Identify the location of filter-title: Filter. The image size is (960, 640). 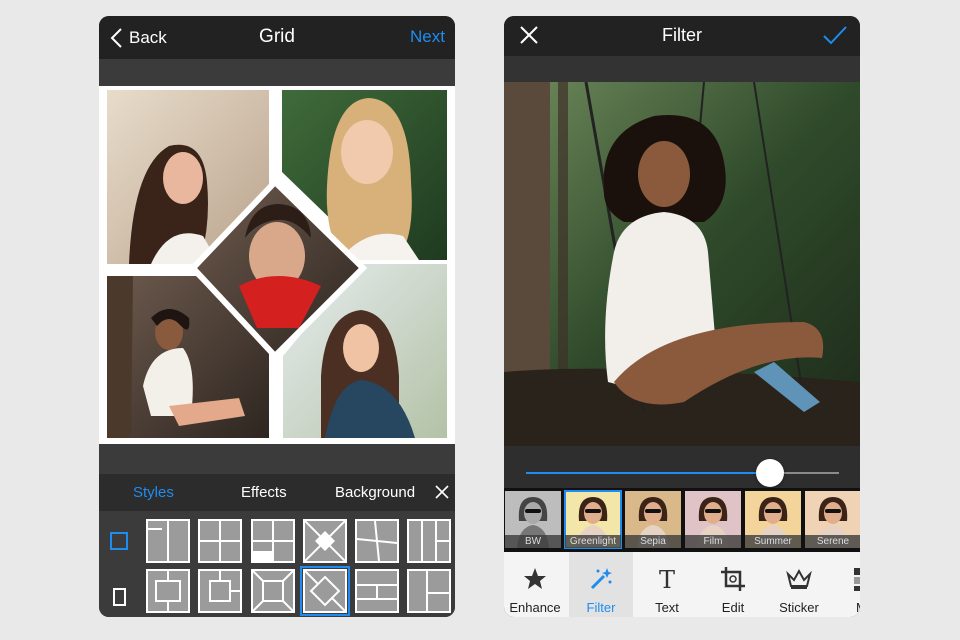
(682, 35).